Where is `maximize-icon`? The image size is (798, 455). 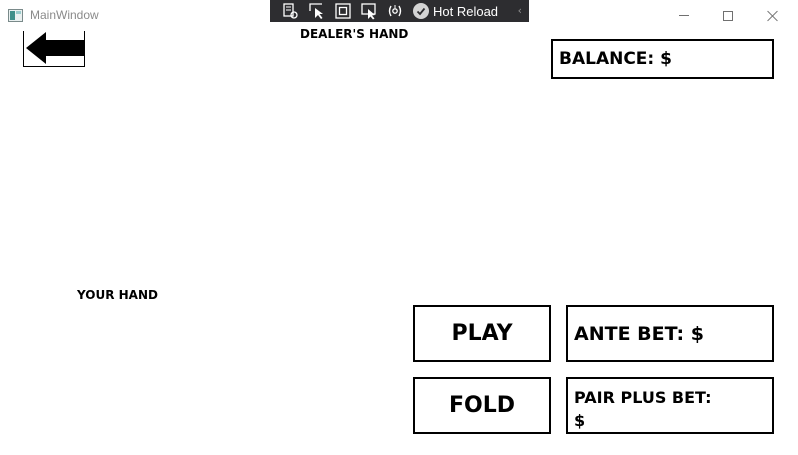 maximize-icon is located at coordinates (728, 15).